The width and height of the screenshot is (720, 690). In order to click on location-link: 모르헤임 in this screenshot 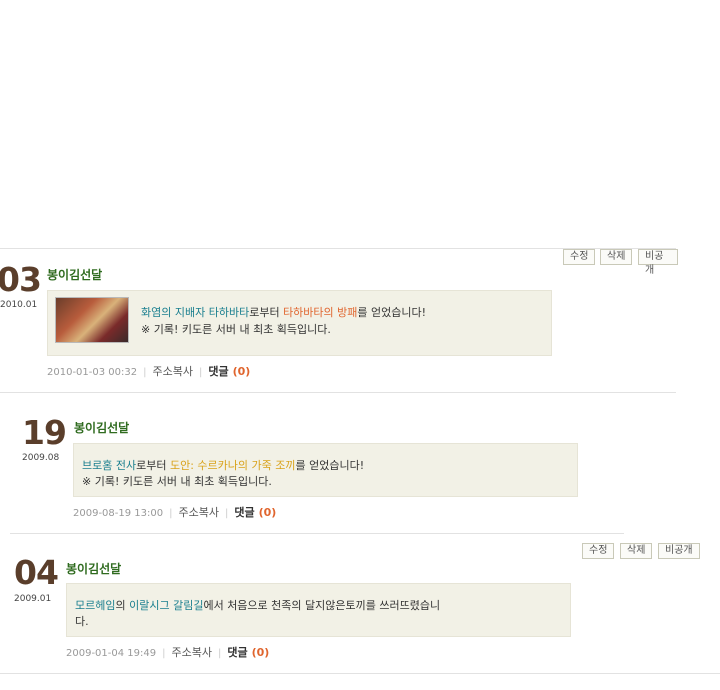, I will do `click(95, 605)`.